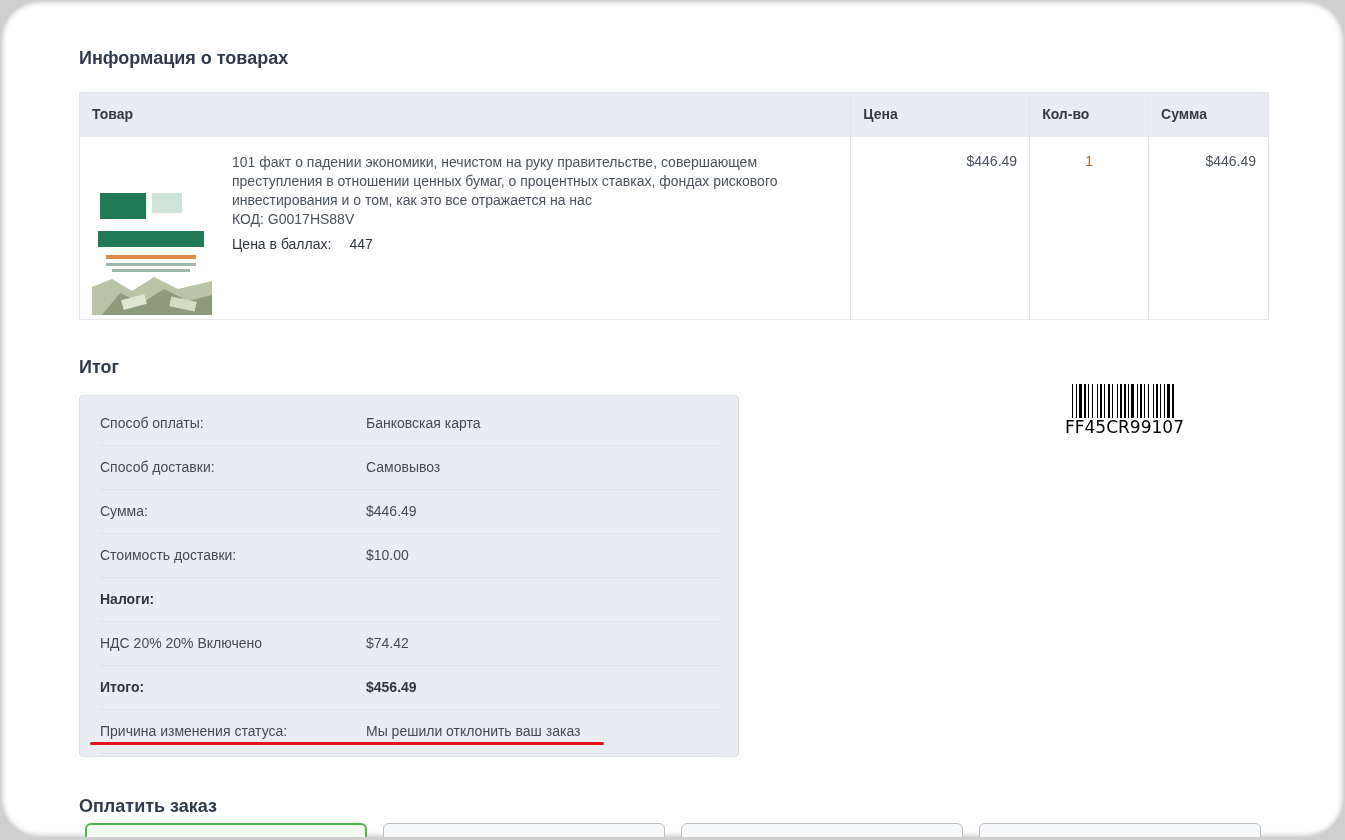 This screenshot has height=840, width=1345. What do you see at coordinates (1124, 401) in the screenshot?
I see `barcode-icon` at bounding box center [1124, 401].